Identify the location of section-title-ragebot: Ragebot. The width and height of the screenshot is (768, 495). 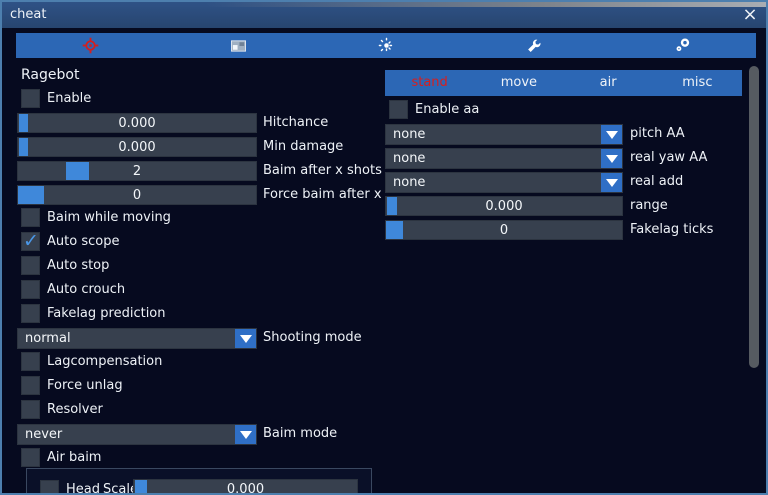
(50, 75).